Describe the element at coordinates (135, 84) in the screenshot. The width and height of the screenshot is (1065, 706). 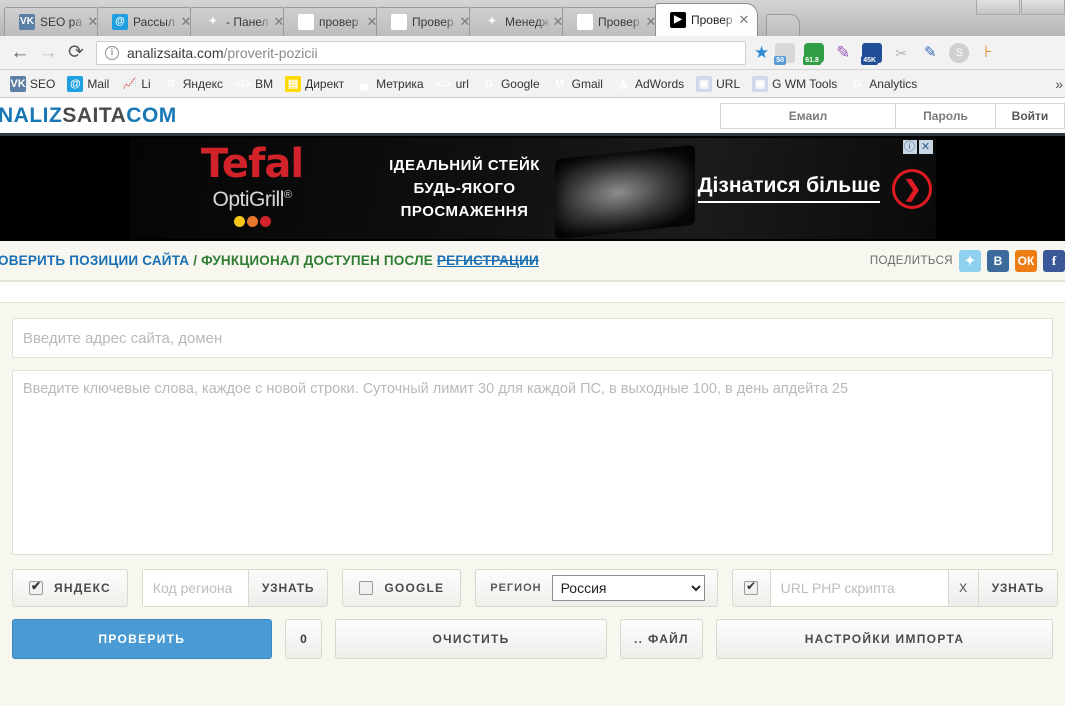
I see `bookmark-li: 📈 Li` at that location.